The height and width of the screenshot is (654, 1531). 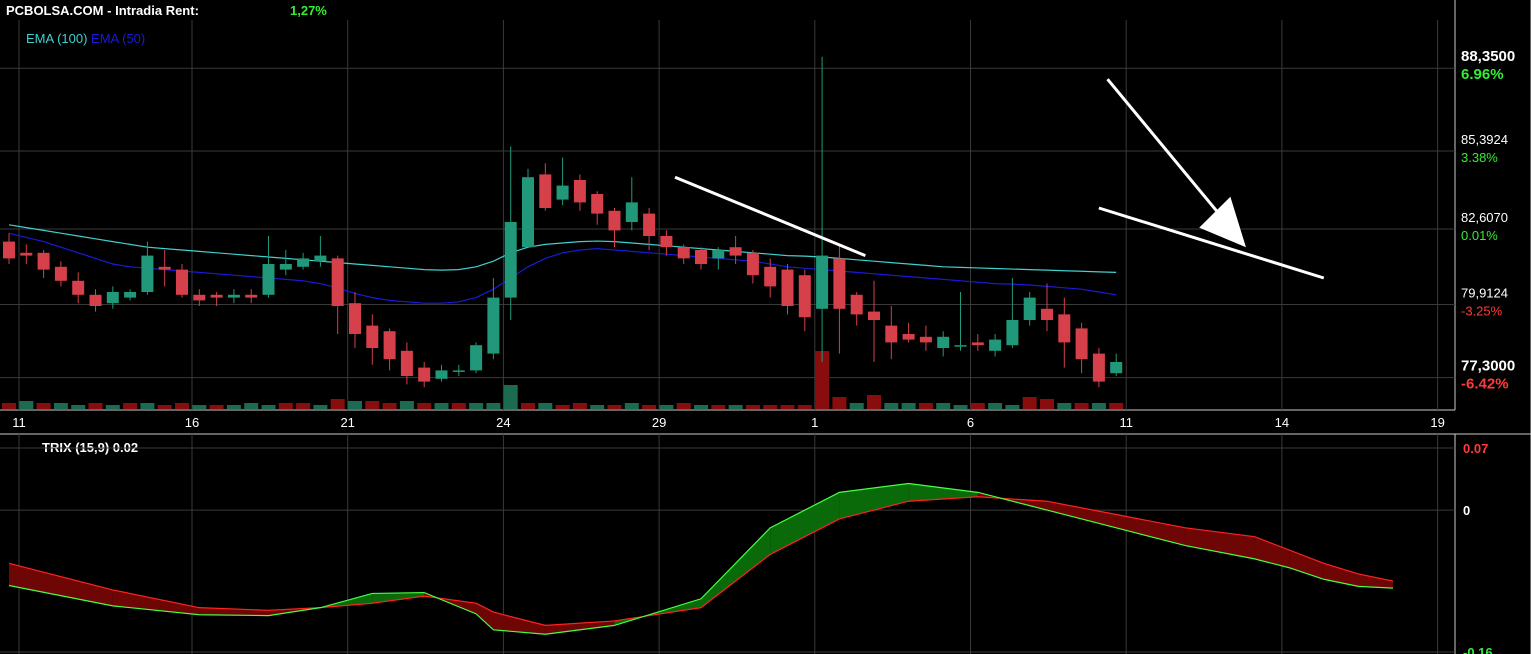 What do you see at coordinates (1478, 649) in the screenshot?
I see `trix-tick-label: -0.16` at bounding box center [1478, 649].